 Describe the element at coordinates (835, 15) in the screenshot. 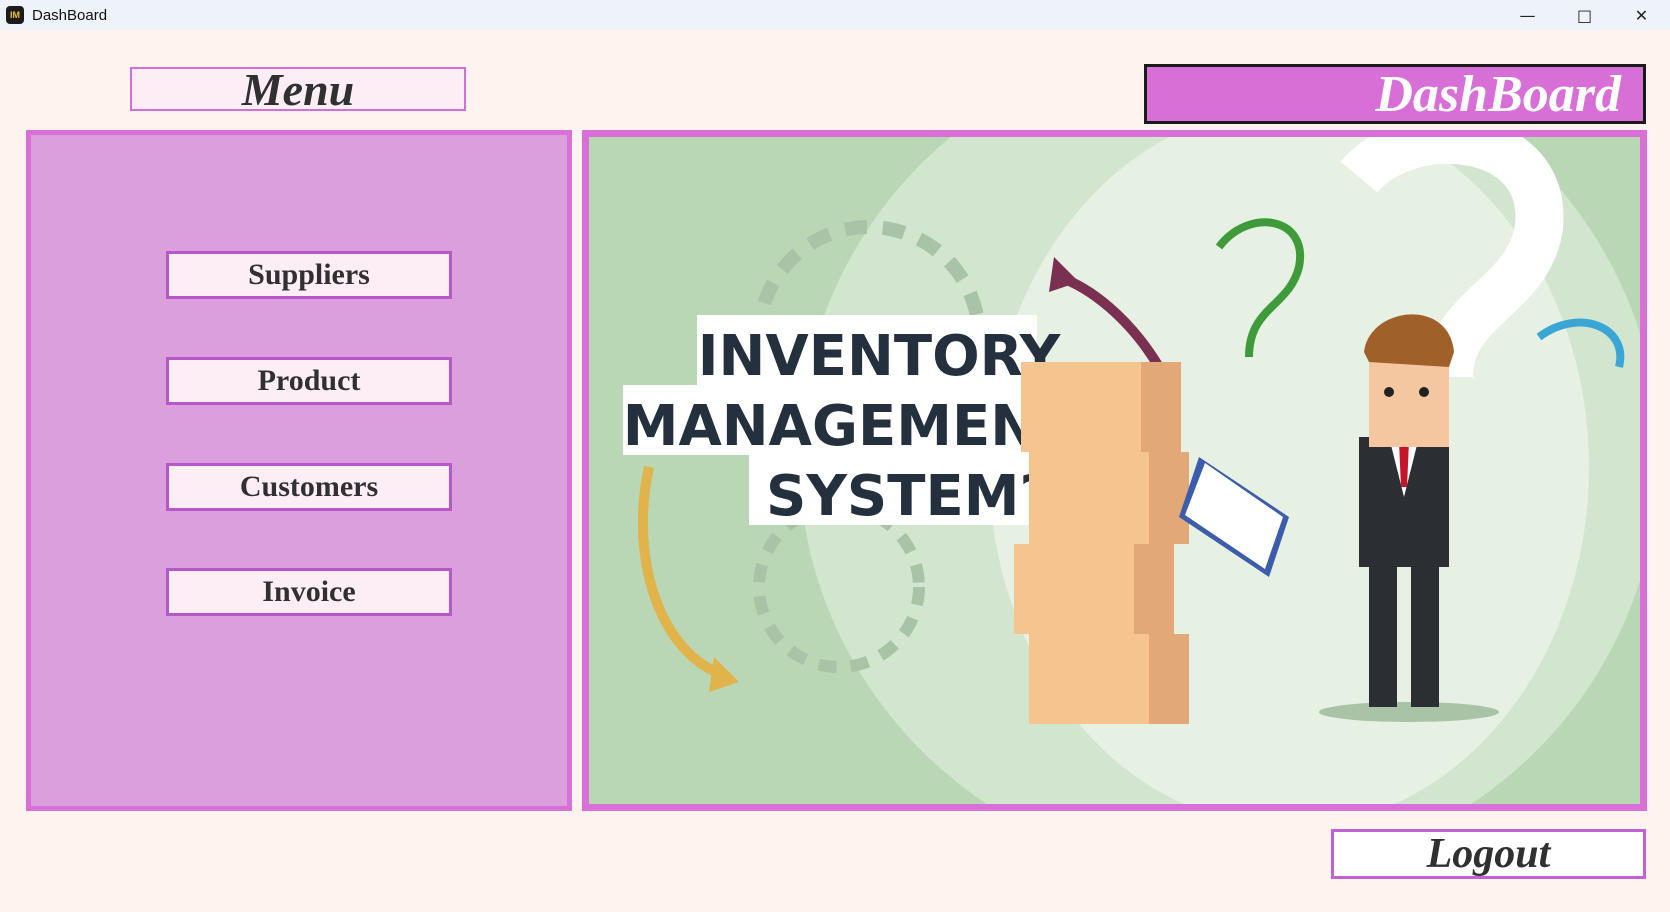

I see `window-titlebar: IM DashBoard — □ ✕` at that location.